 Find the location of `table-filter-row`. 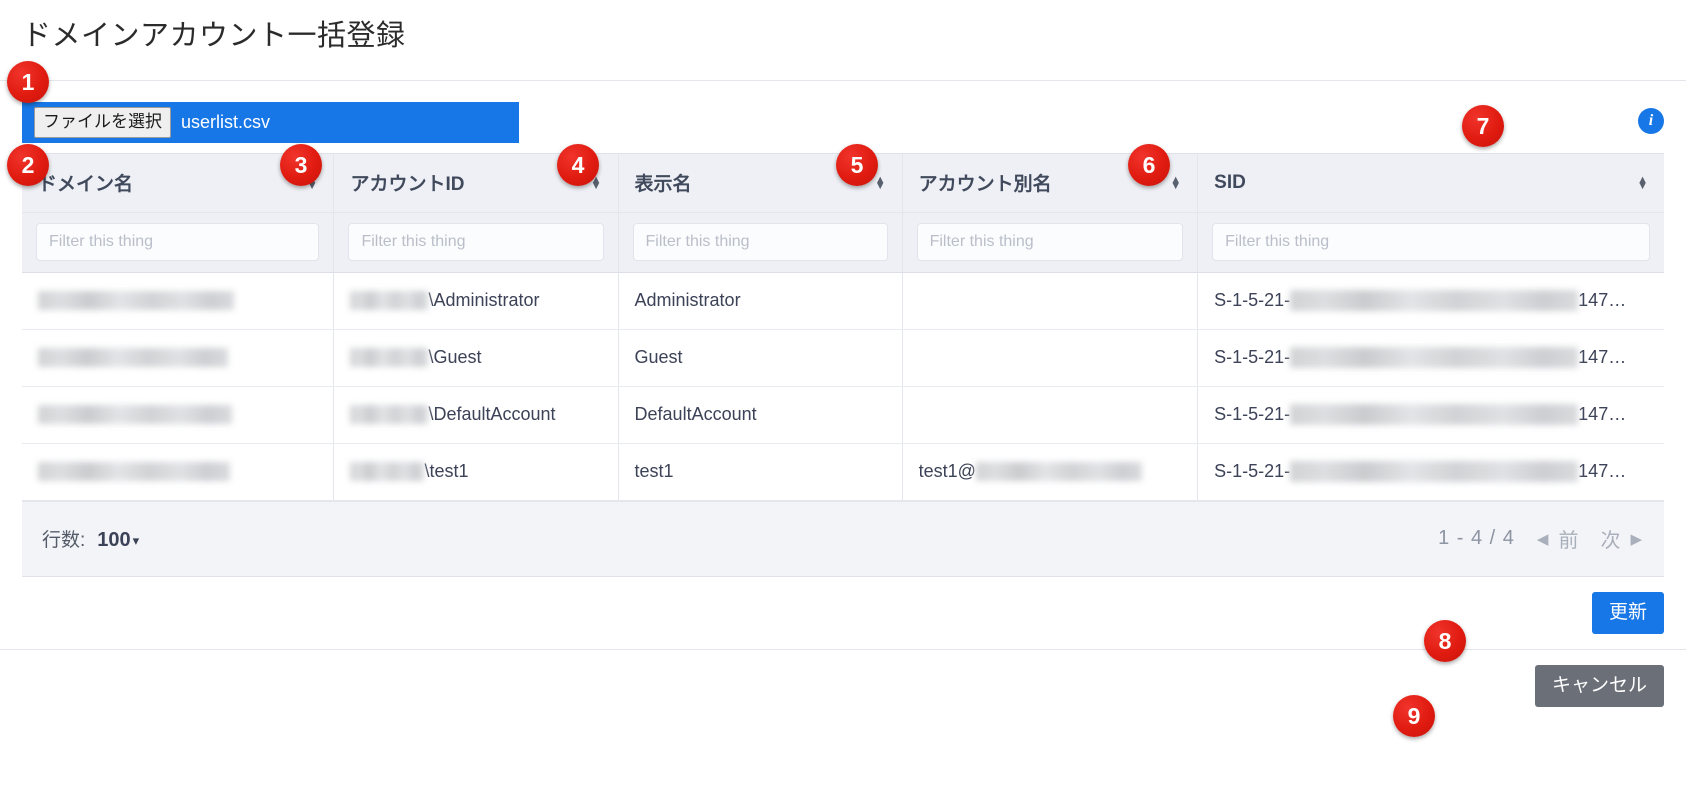

table-filter-row is located at coordinates (843, 242).